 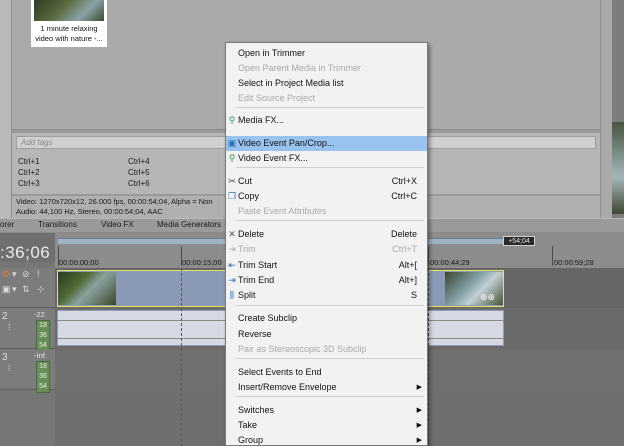 I want to click on menu-item-label: Delete, so click(x=251, y=234).